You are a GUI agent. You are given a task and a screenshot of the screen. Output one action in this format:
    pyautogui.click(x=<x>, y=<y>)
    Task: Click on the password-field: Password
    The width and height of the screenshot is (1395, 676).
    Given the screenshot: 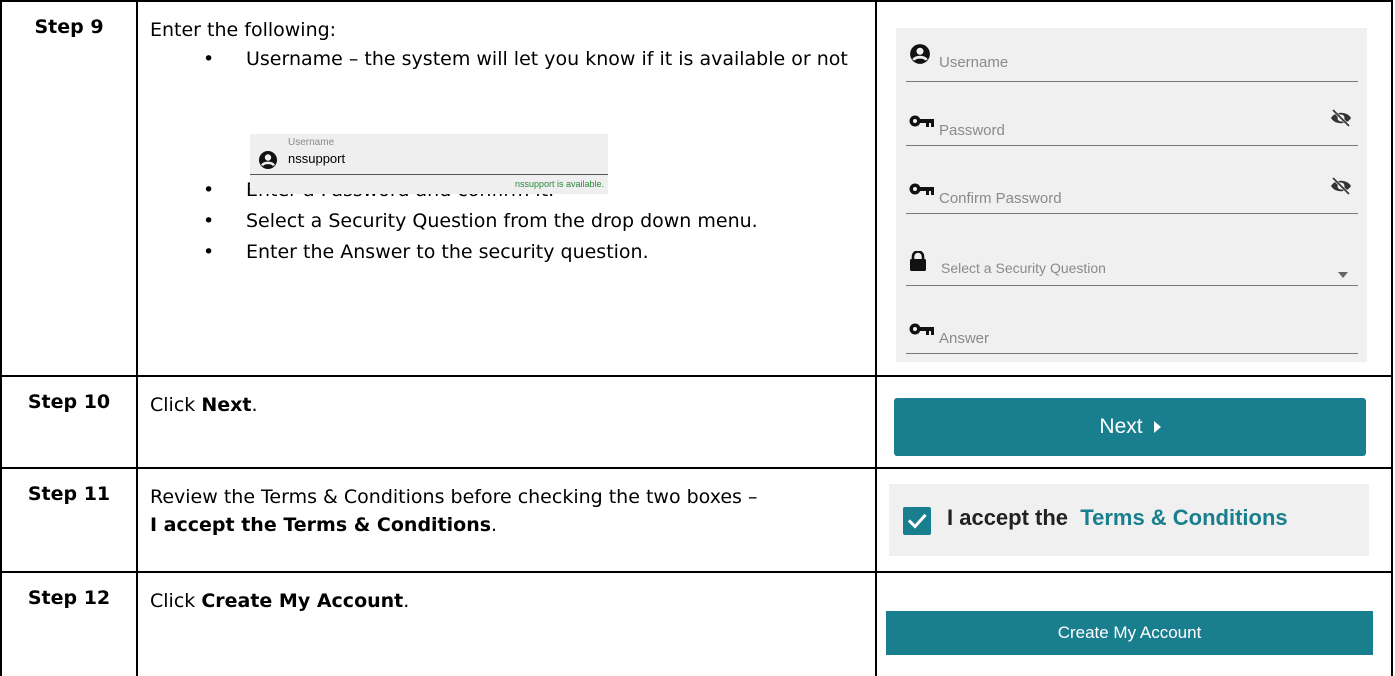 What is the action you would take?
    pyautogui.click(x=1132, y=119)
    